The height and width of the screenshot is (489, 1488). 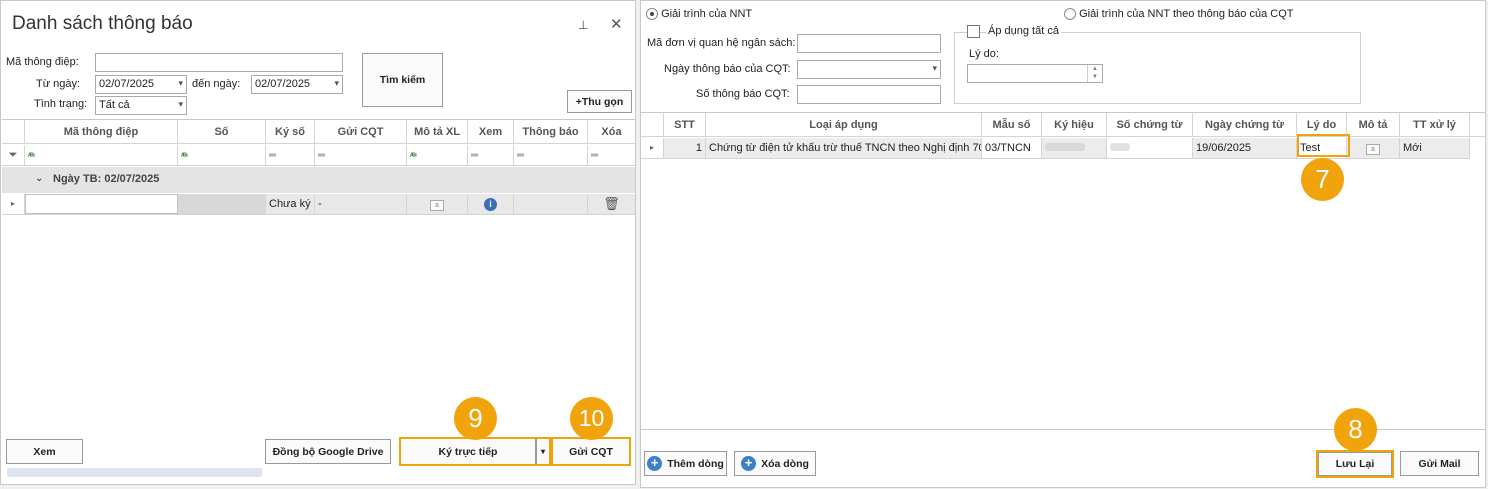 I want to click on tu-ngay-input: 02/07/2025, so click(x=141, y=84).